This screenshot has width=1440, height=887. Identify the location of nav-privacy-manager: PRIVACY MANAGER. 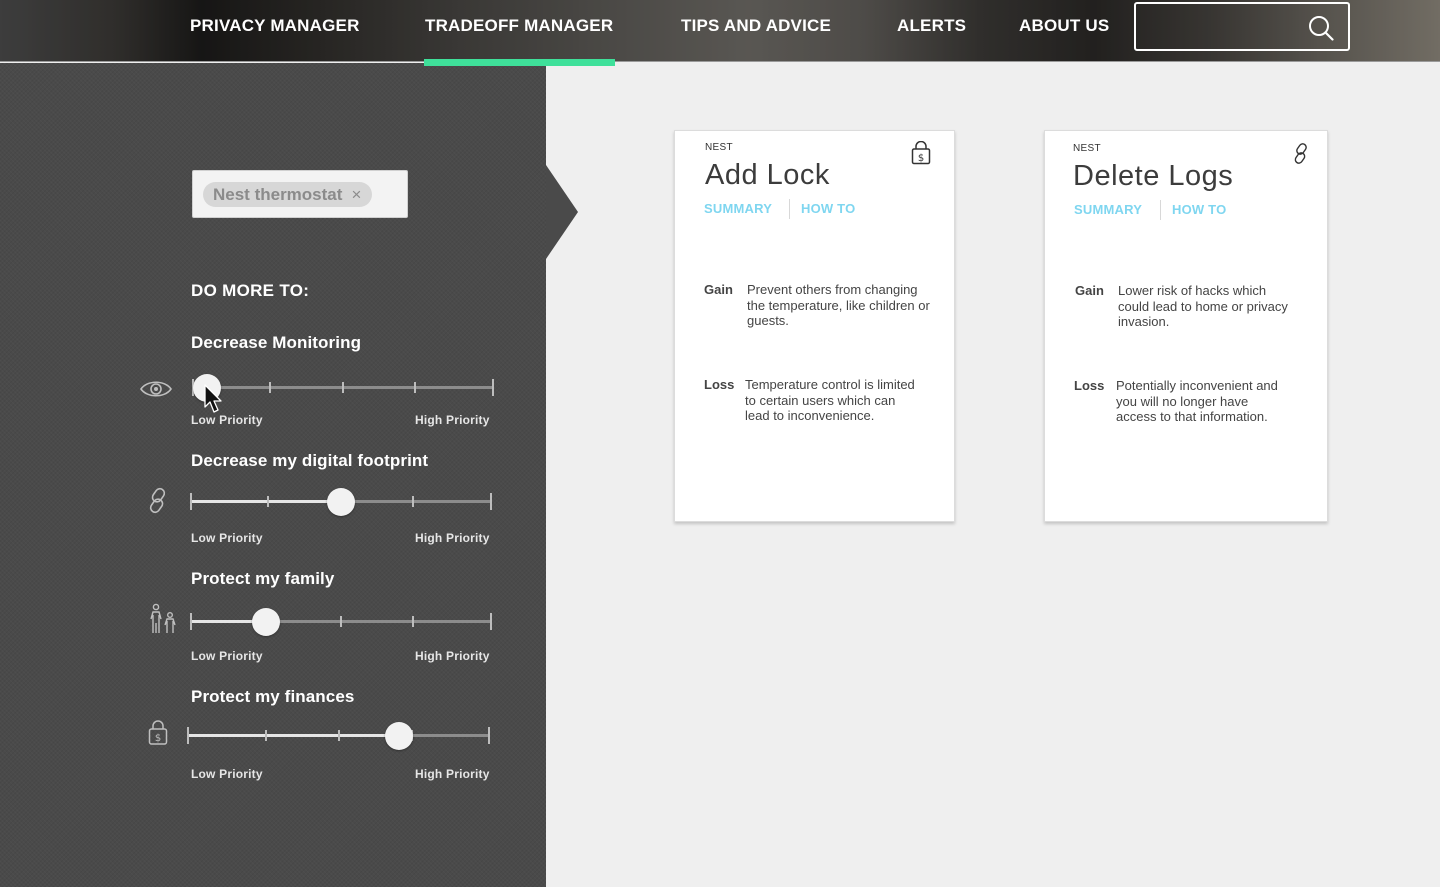
(275, 31).